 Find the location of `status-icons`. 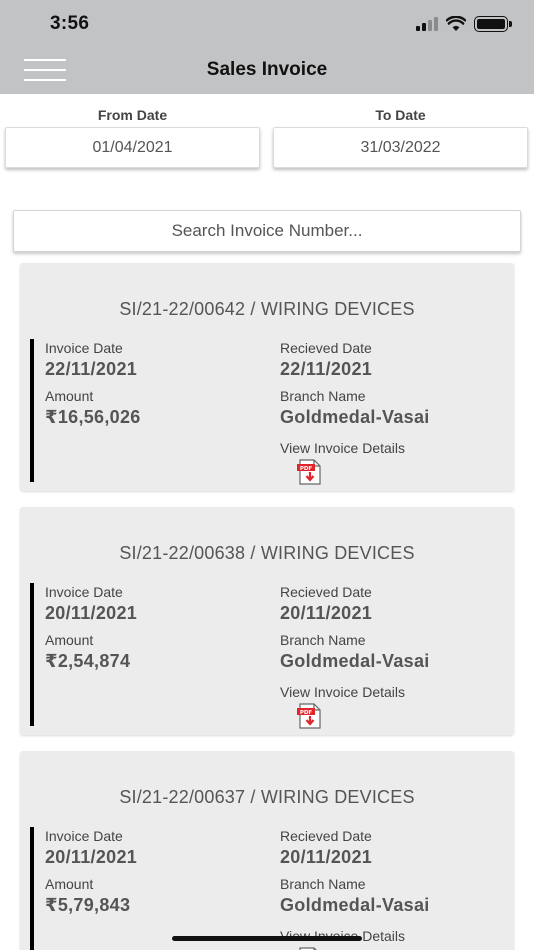

status-icons is located at coordinates (464, 24).